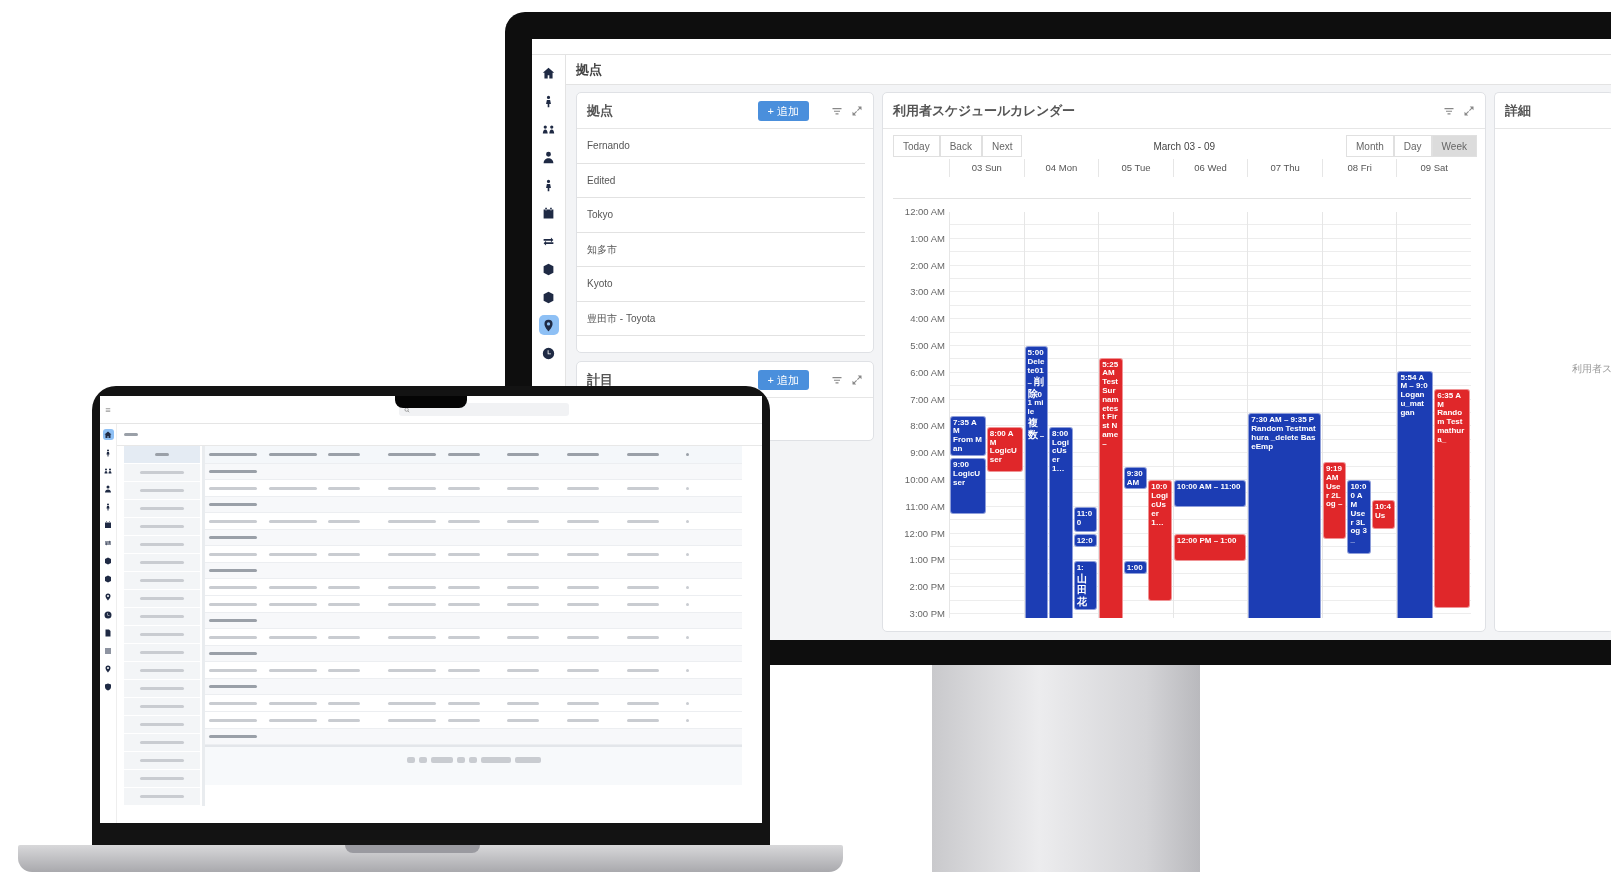 Image resolution: width=1611 pixels, height=872 pixels. Describe the element at coordinates (1085, 519) in the screenshot. I see `calendar-event: 11:00` at that location.